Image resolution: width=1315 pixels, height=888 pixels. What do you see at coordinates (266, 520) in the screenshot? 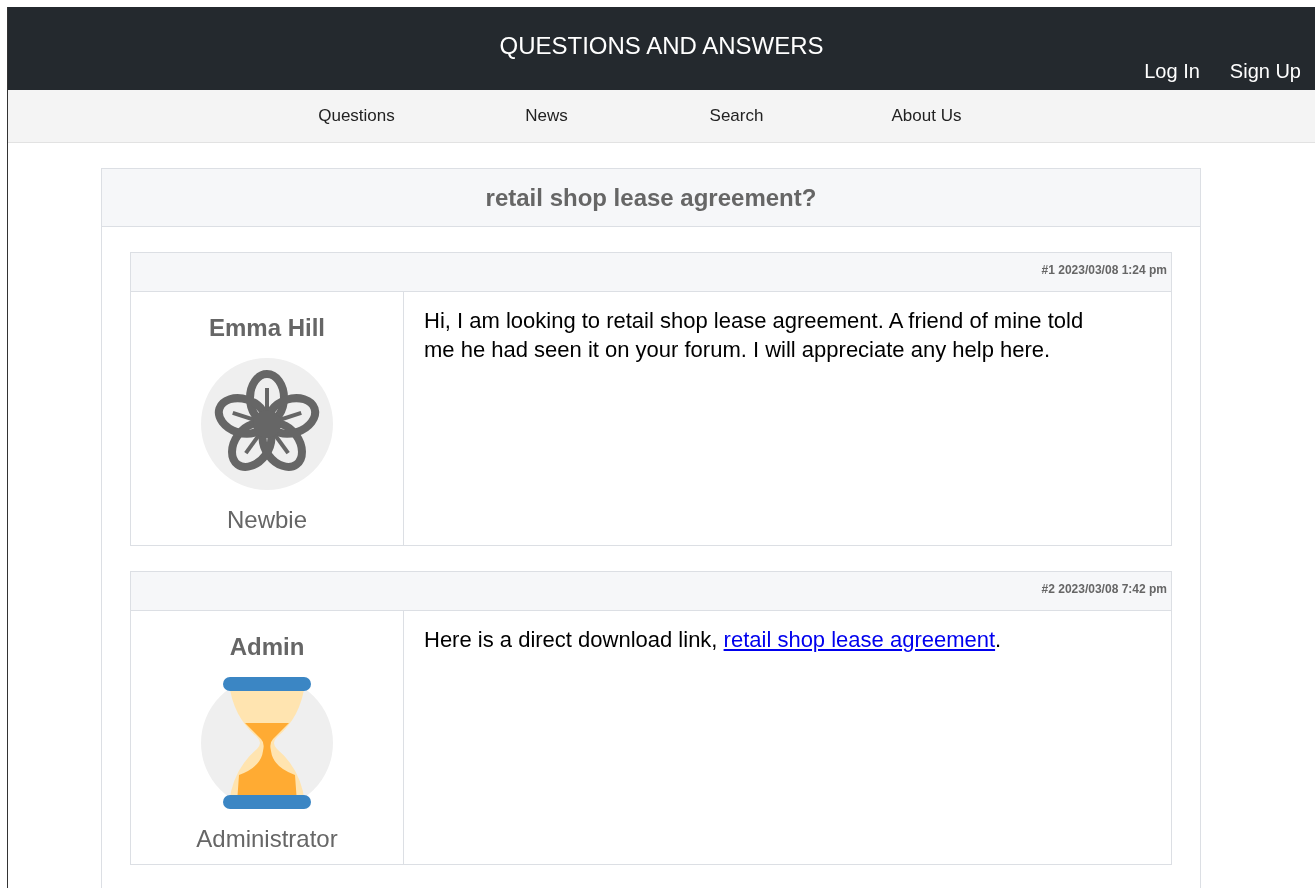
I see `author-rank: Newbie` at bounding box center [266, 520].